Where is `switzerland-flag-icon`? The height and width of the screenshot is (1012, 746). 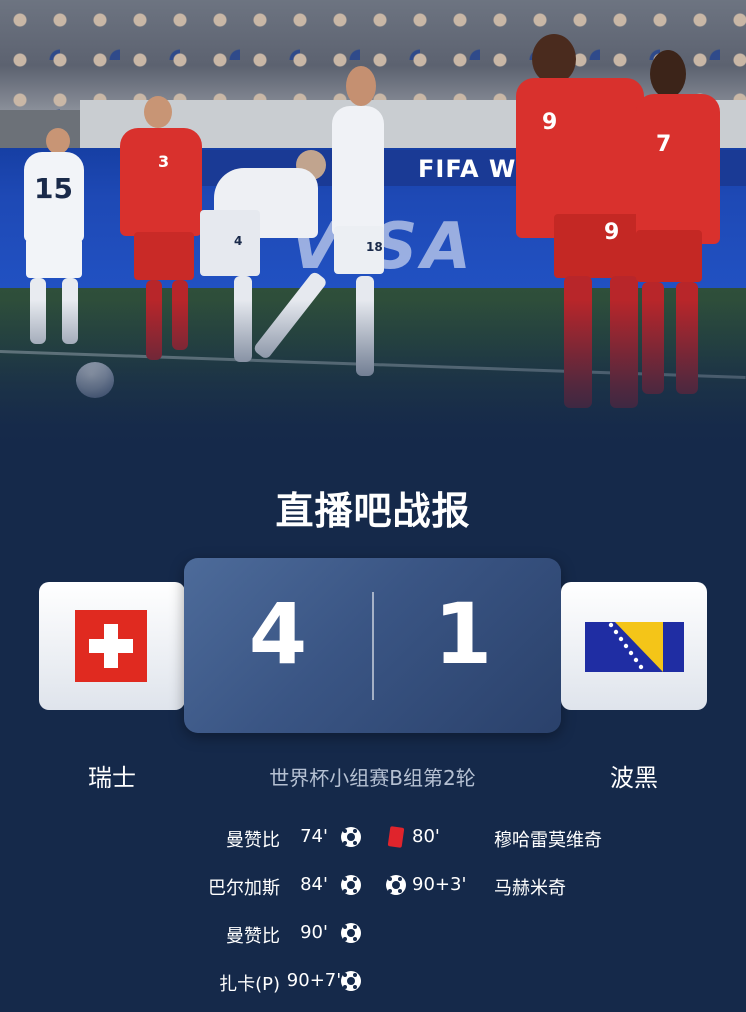 switzerland-flag-icon is located at coordinates (111, 646).